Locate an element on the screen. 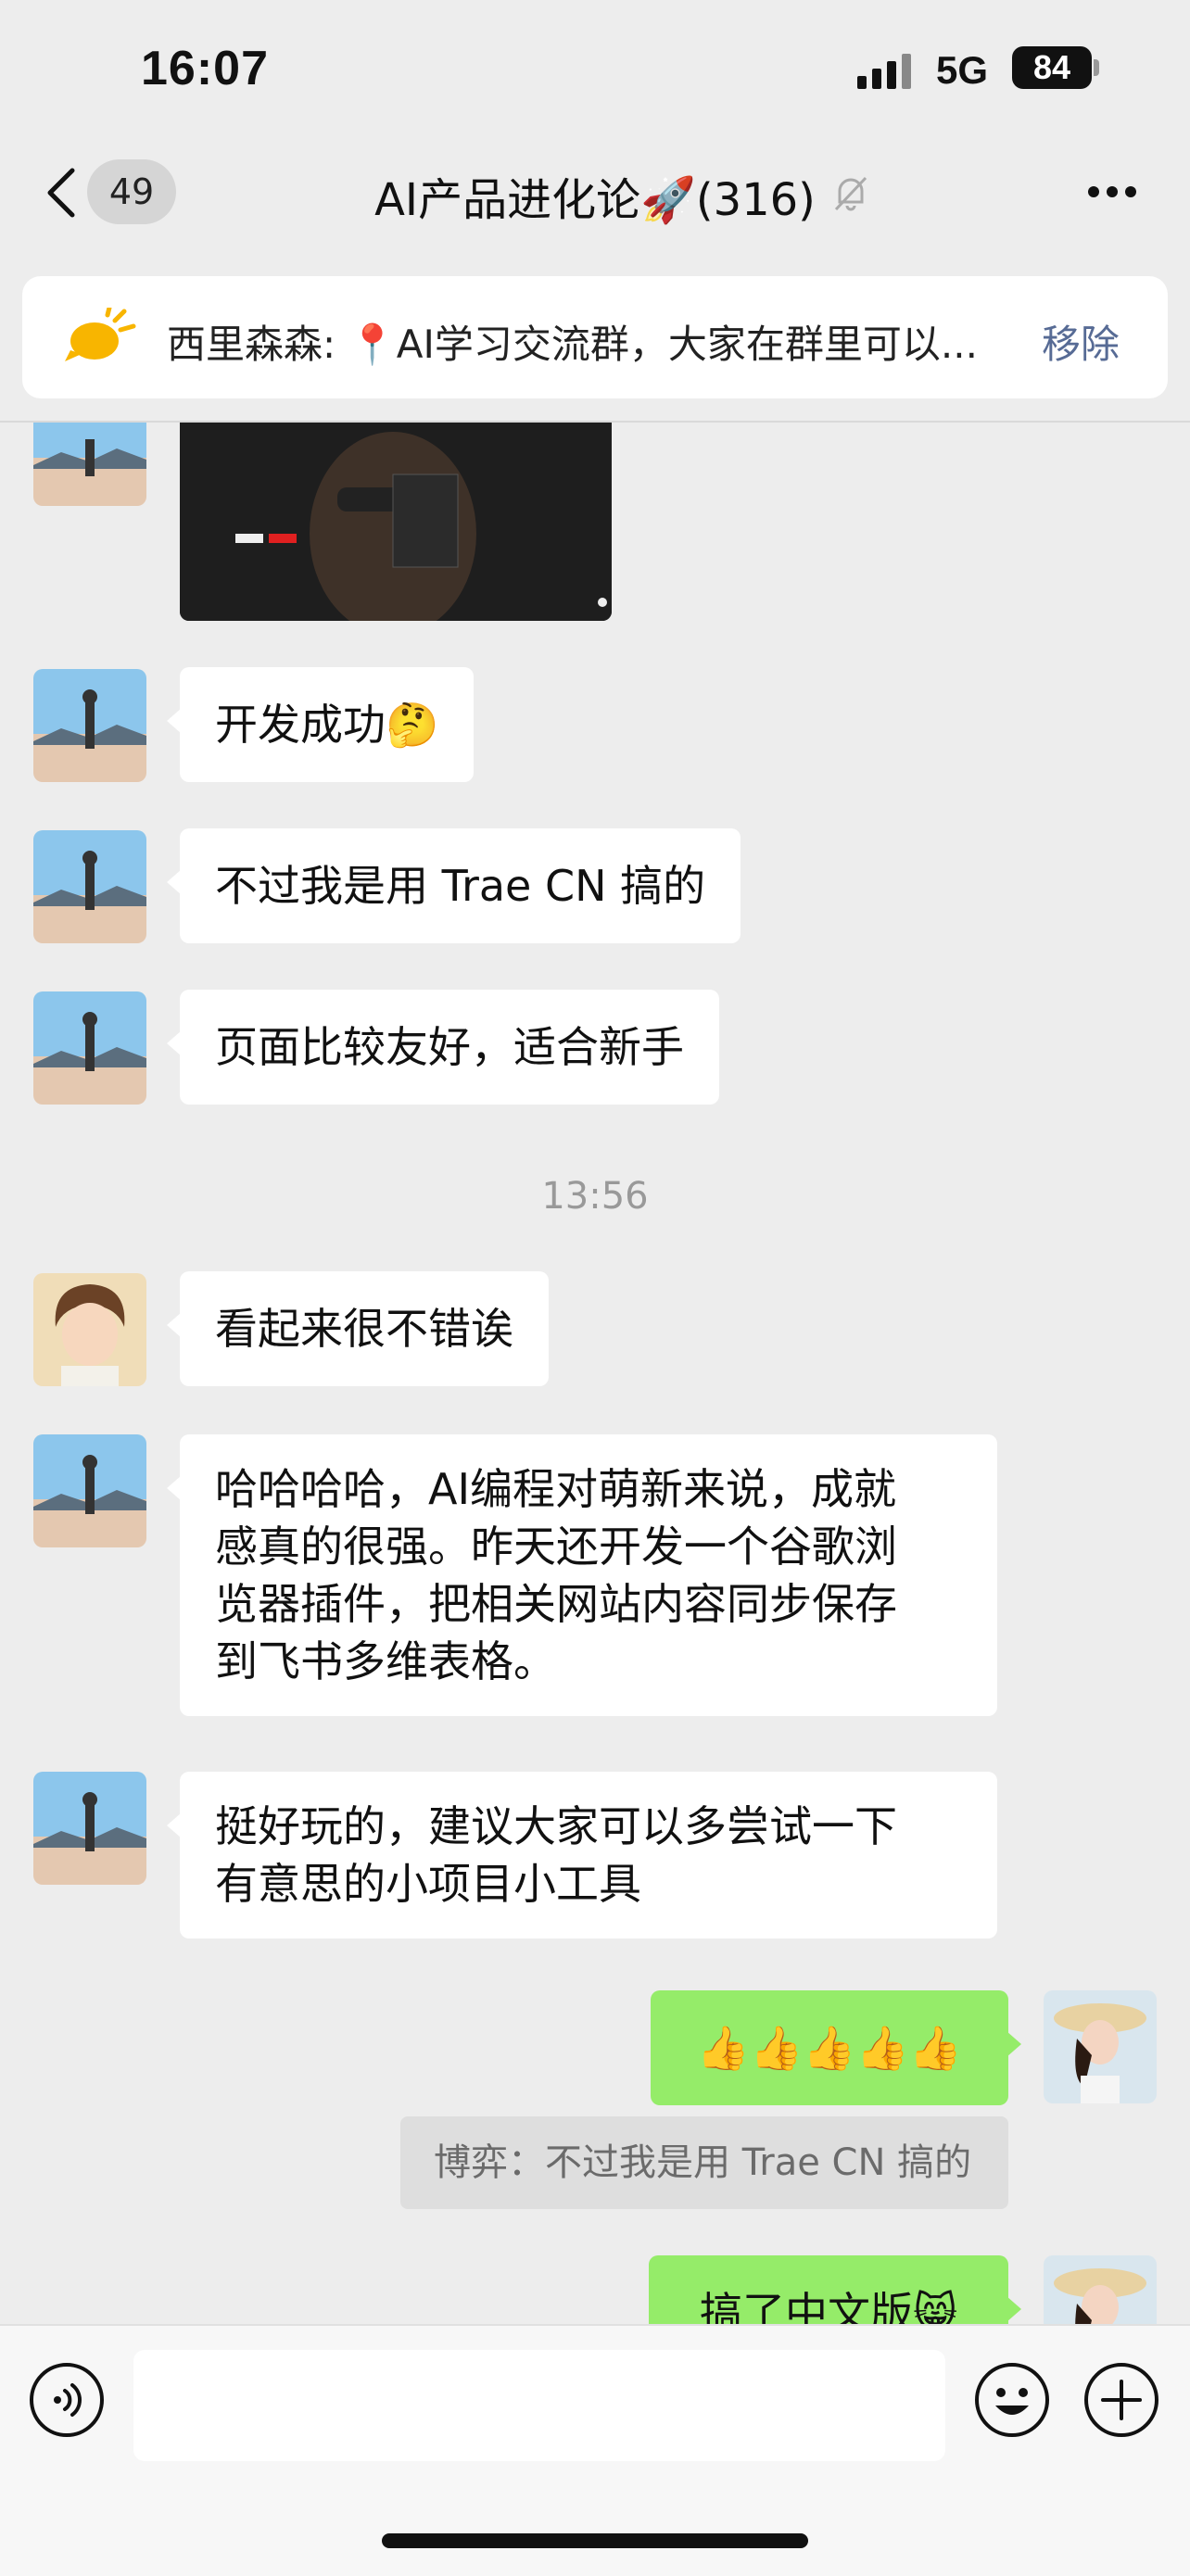 This screenshot has width=1190, height=2576. more-dots-icon is located at coordinates (1112, 192).